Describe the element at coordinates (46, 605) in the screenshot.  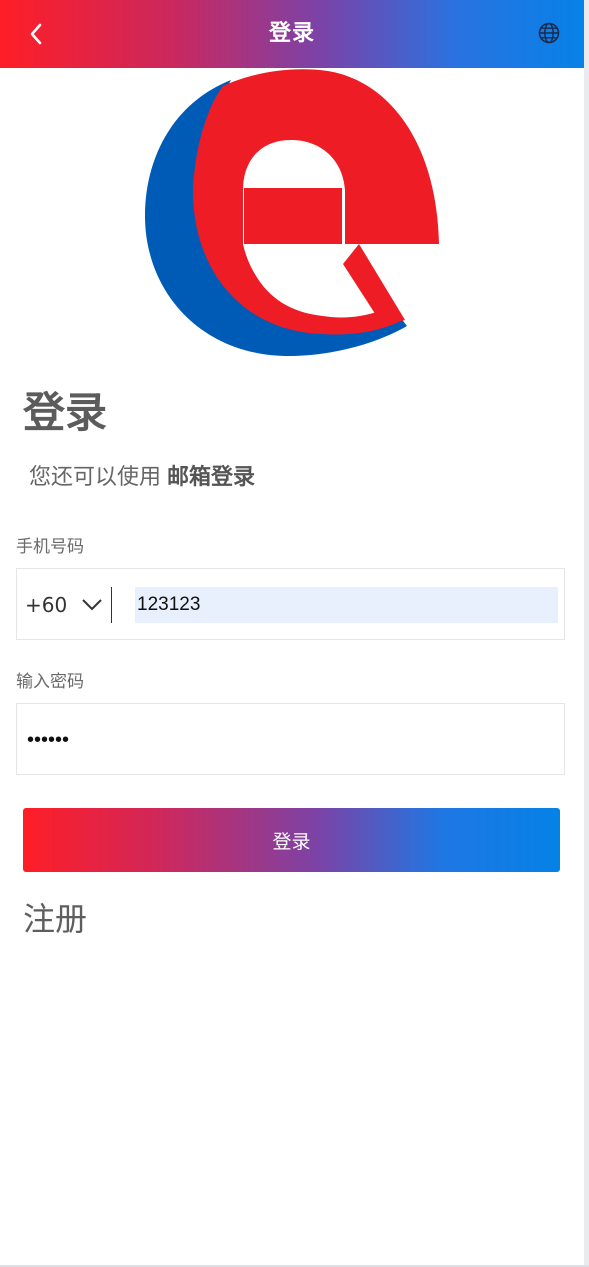
I see `country-code-value: +60` at that location.